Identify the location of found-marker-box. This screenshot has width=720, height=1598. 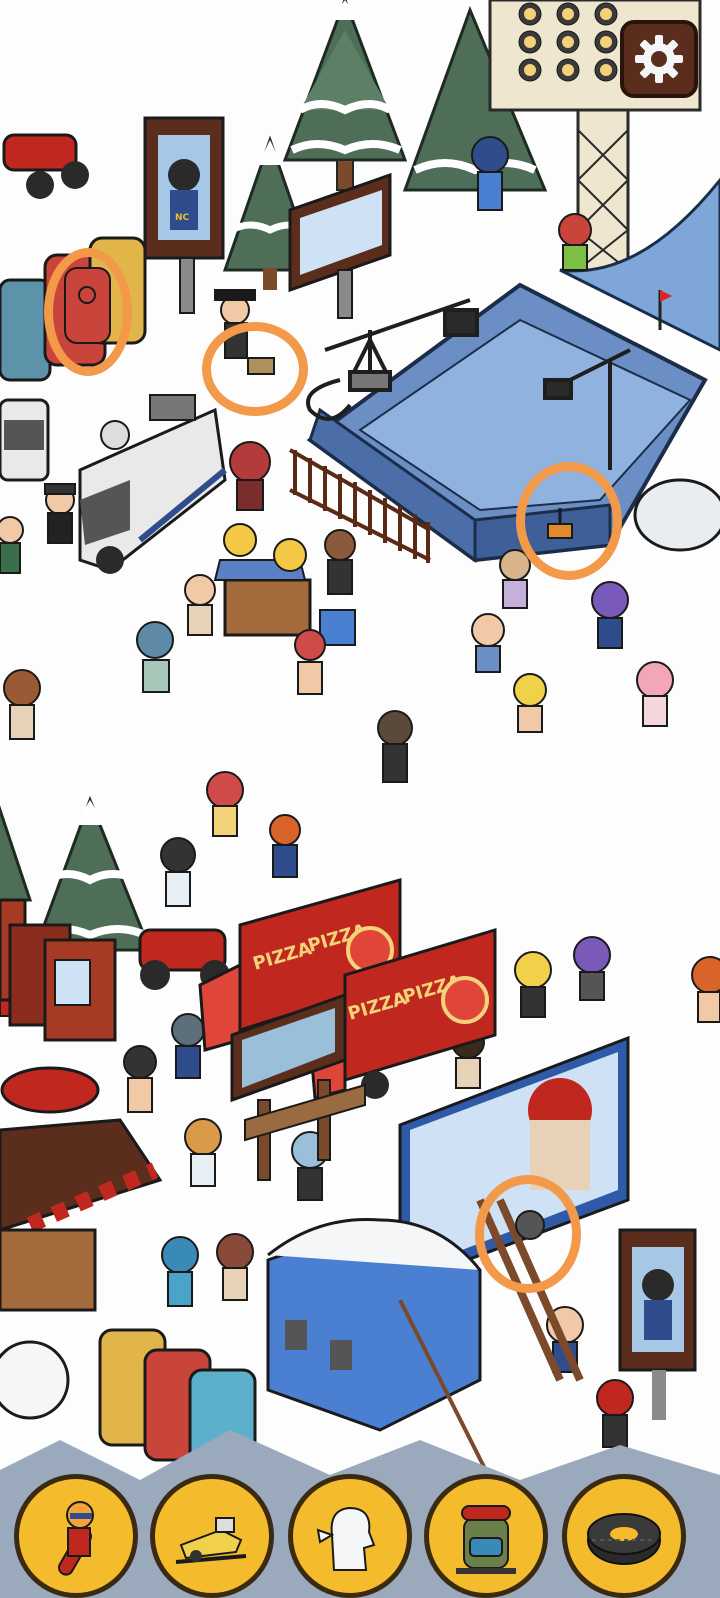
(255, 369).